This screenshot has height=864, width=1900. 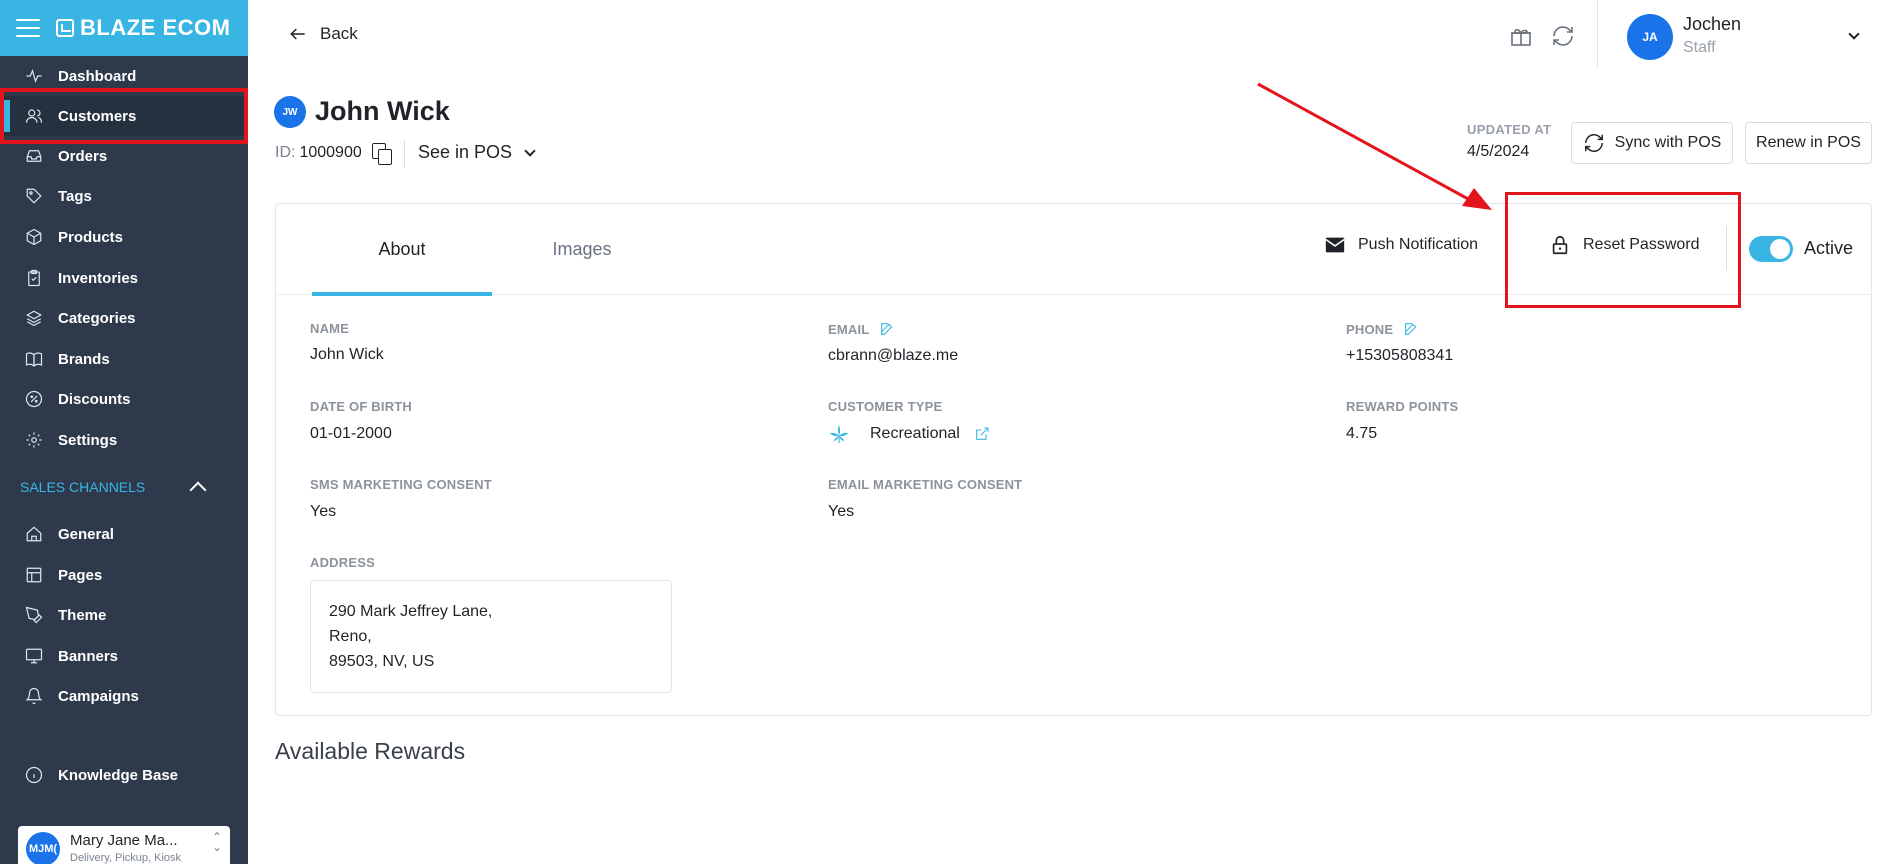 What do you see at coordinates (1829, 248) in the screenshot?
I see `active-label: Active` at bounding box center [1829, 248].